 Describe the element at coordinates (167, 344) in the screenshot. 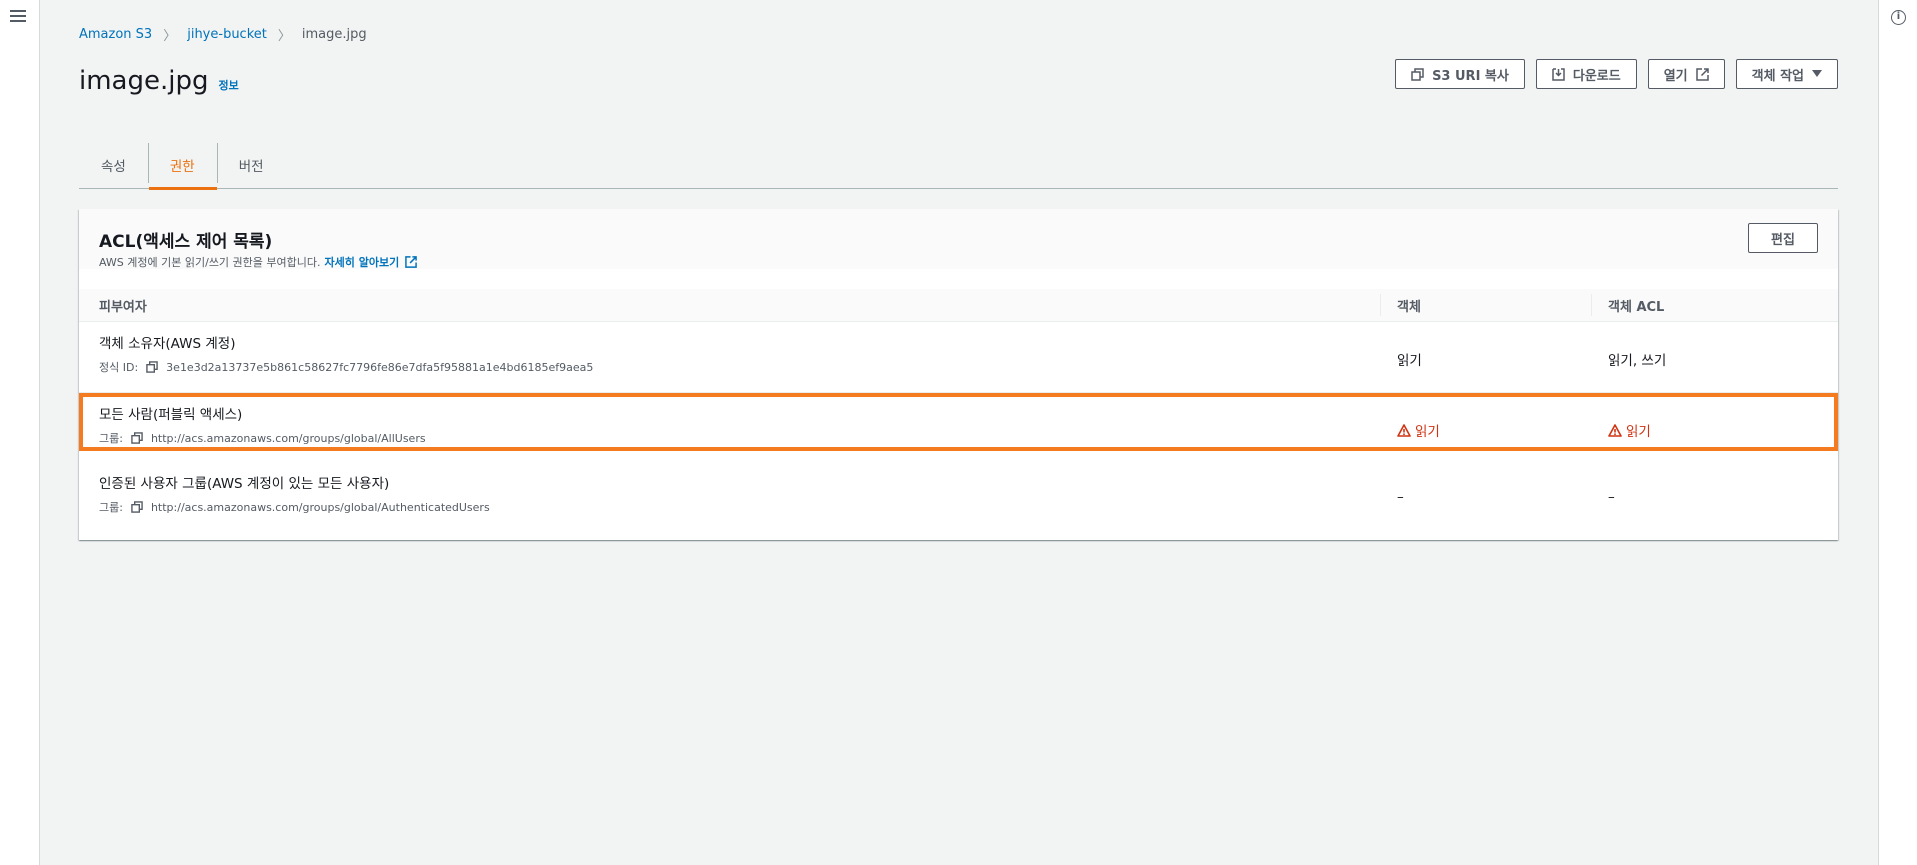

I see `grantee-name: 객체 소유자(AWS 계정)` at that location.